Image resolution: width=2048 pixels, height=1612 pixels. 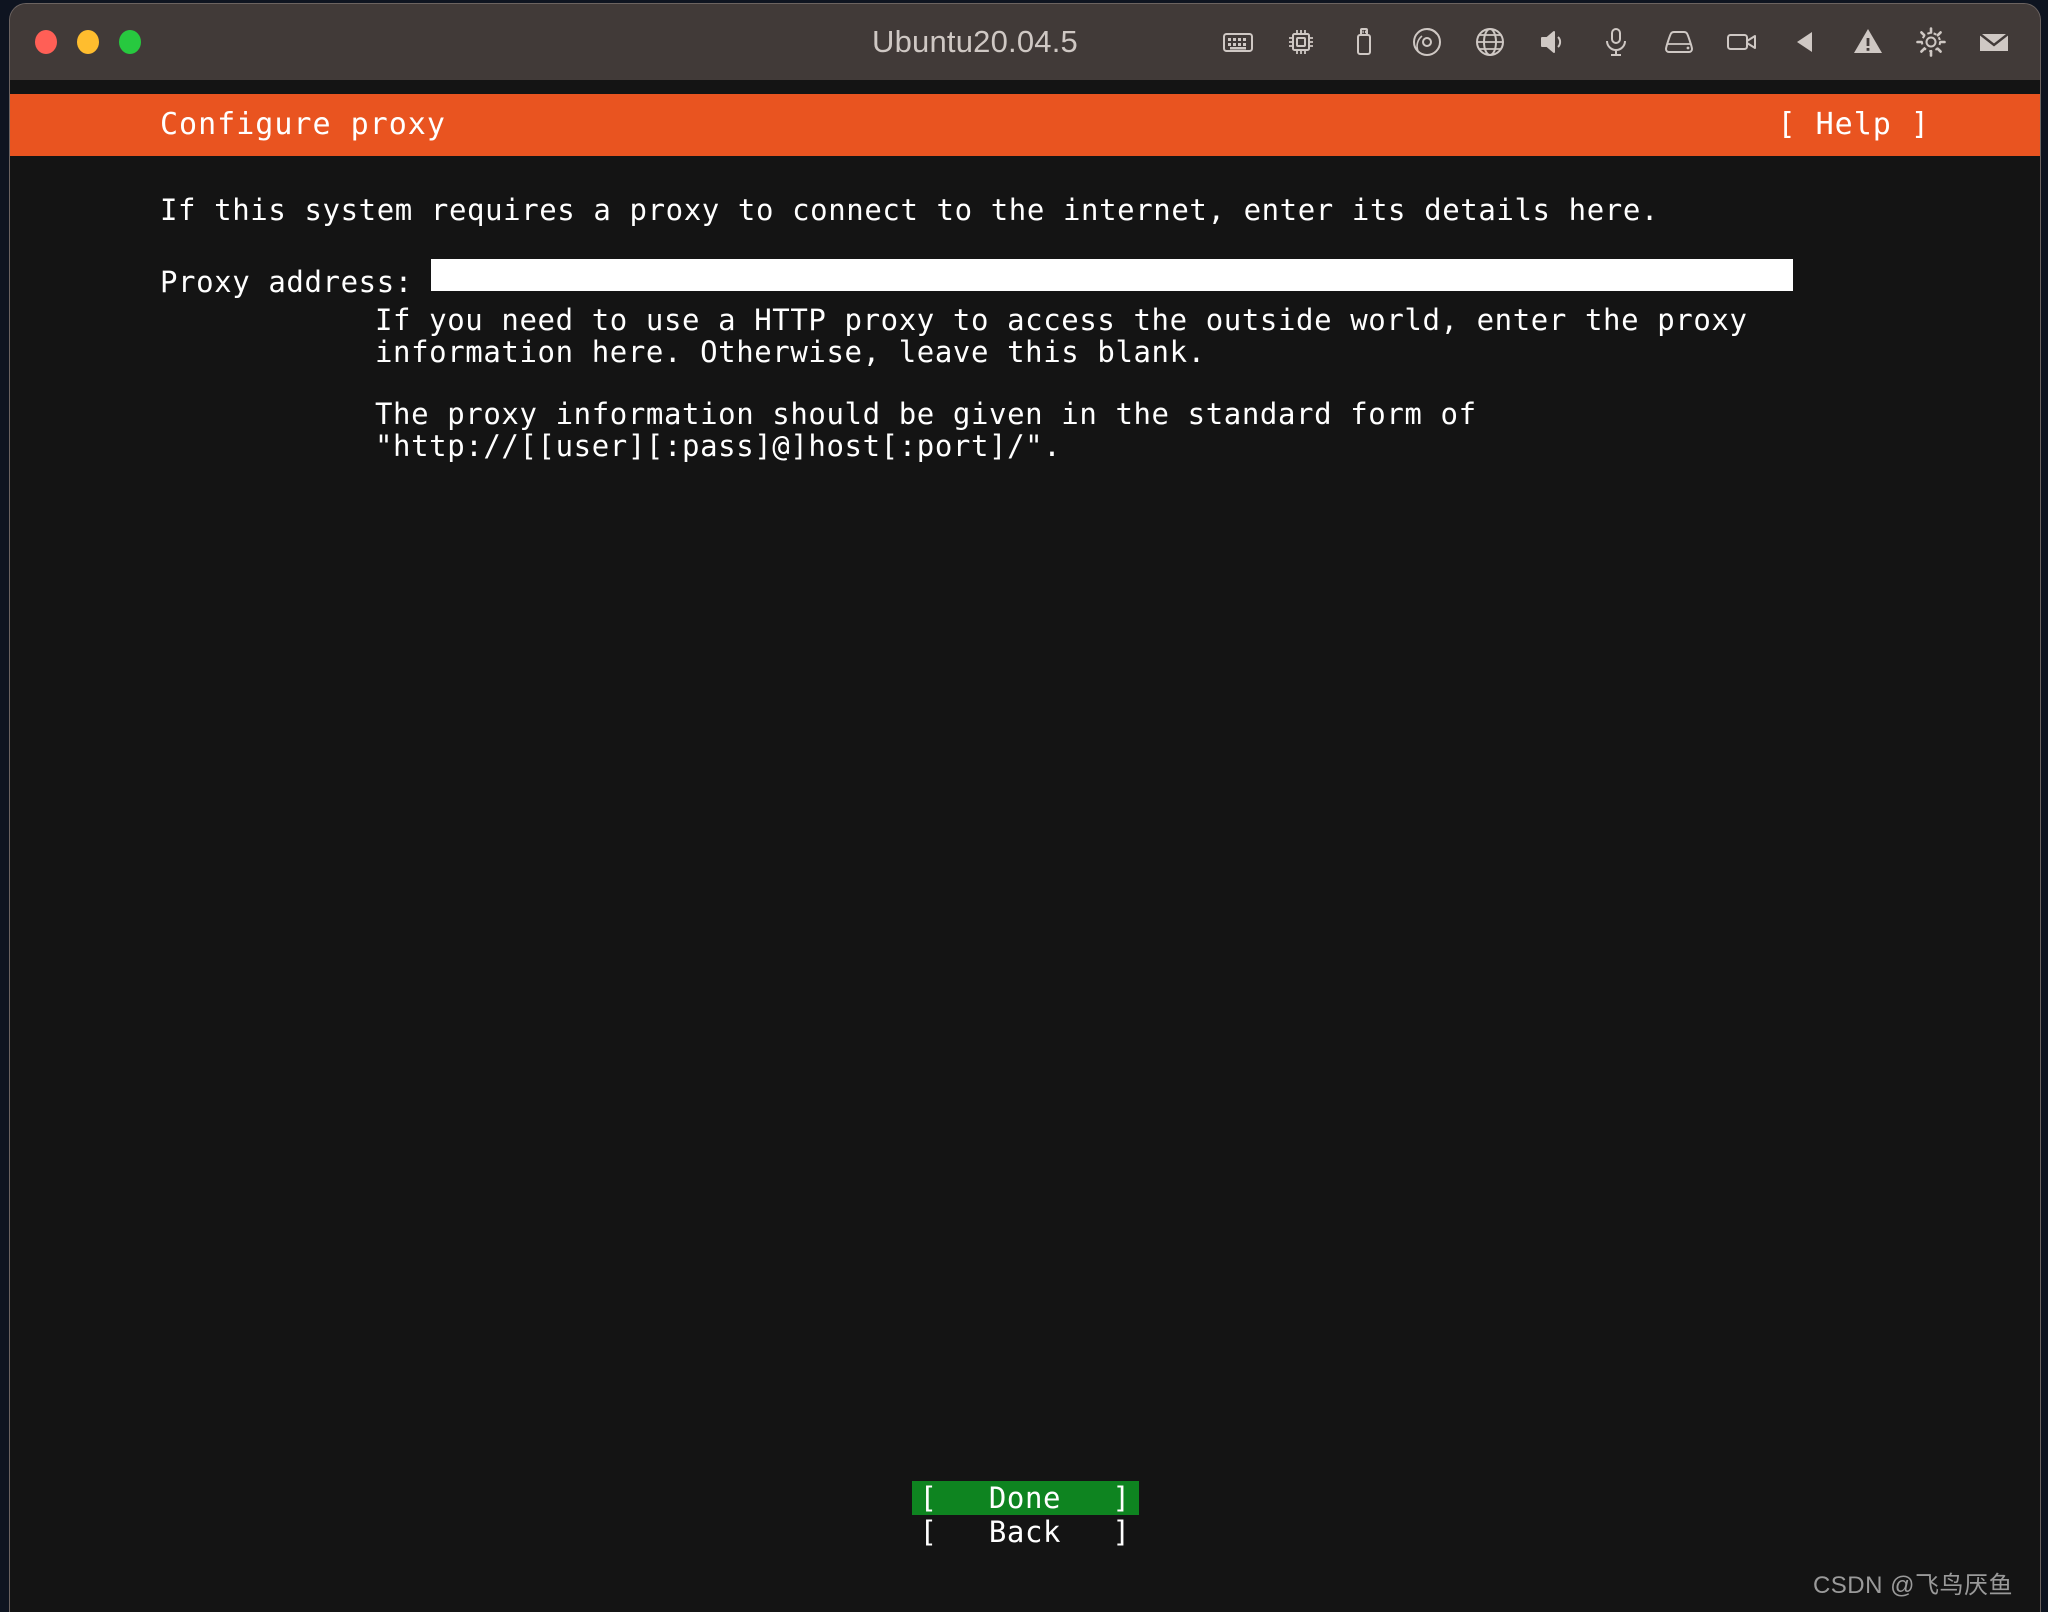 What do you see at coordinates (1025, 125) in the screenshot?
I see `installer-header-bar: Configure proxy [ Help ]` at bounding box center [1025, 125].